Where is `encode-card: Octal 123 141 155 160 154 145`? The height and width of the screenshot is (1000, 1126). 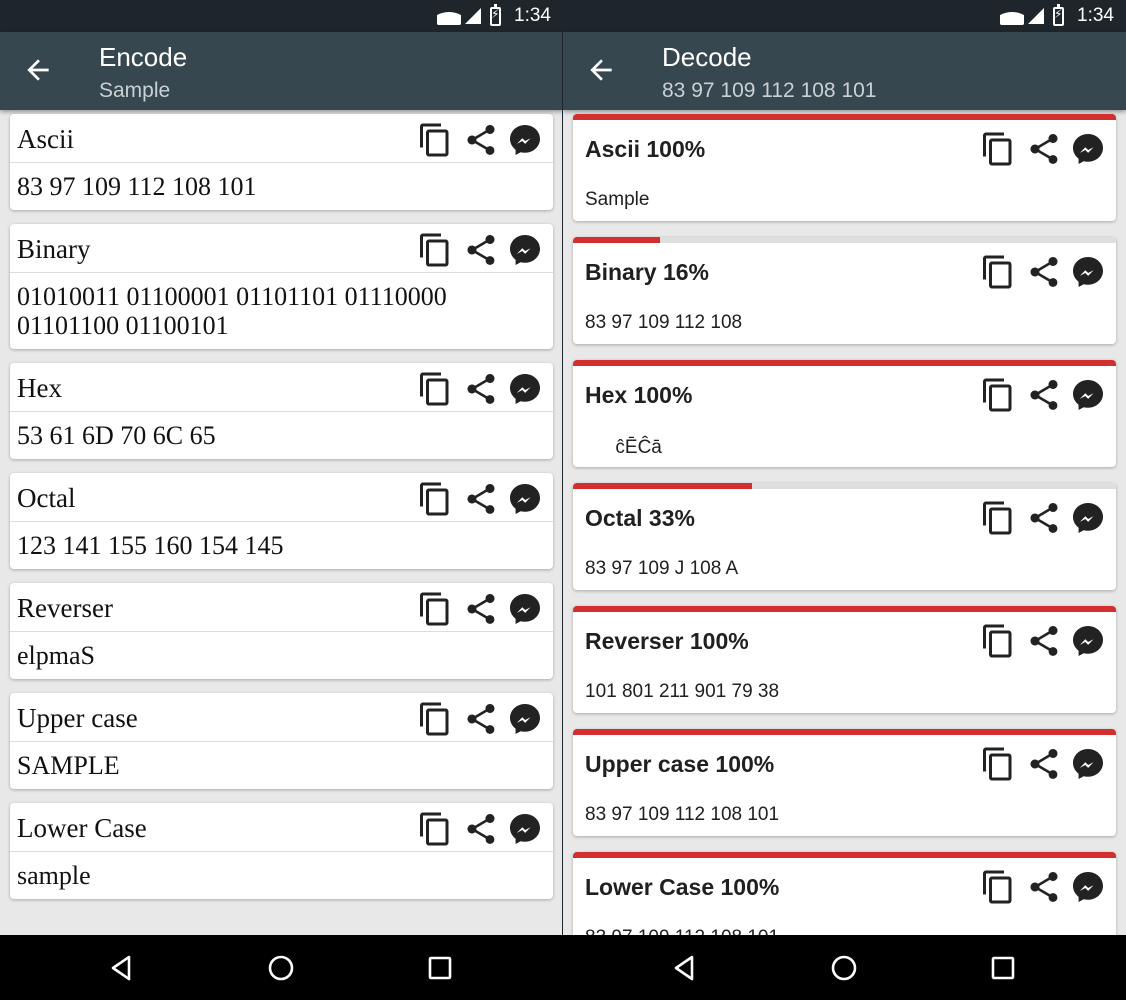 encode-card: Octal 123 141 155 160 154 145 is located at coordinates (281, 521).